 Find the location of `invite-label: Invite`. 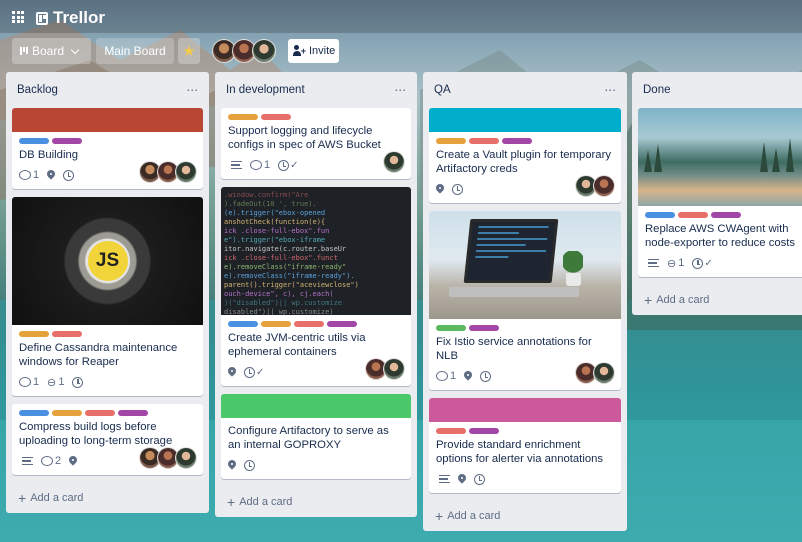

invite-label: Invite is located at coordinates (322, 51).